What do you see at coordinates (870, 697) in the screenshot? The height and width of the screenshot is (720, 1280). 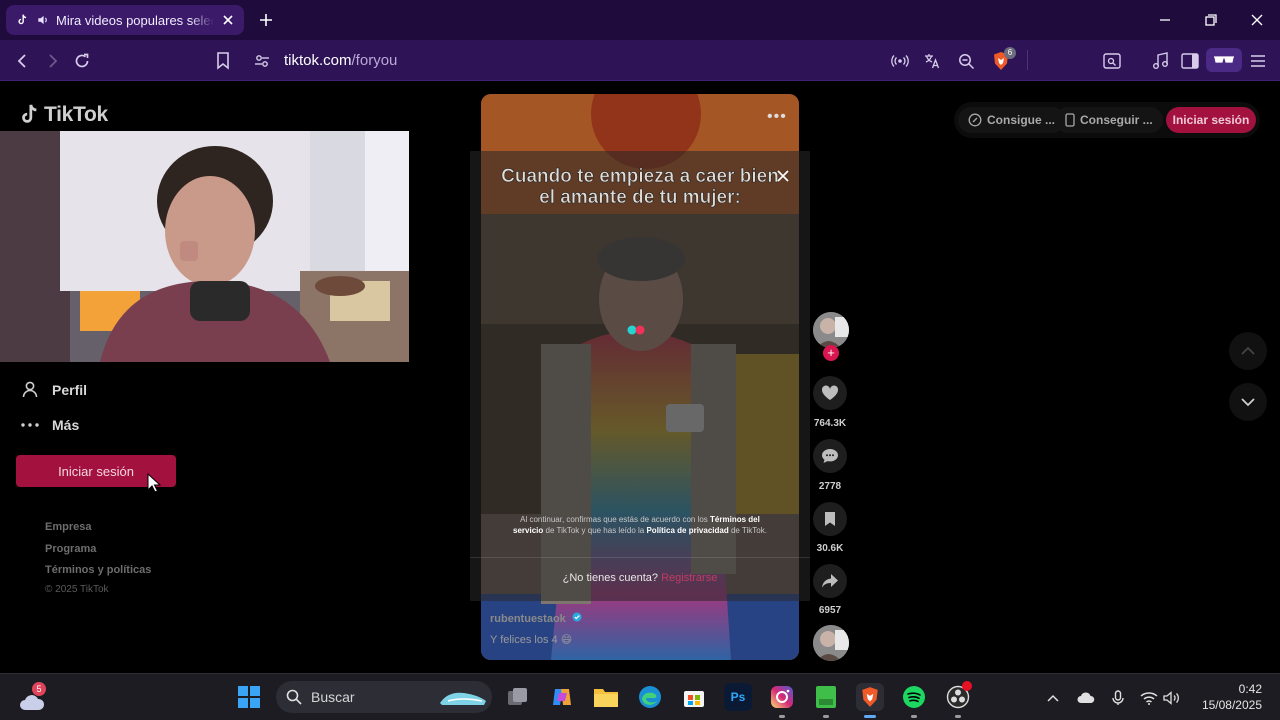 I see `brave-taskbar-icon` at bounding box center [870, 697].